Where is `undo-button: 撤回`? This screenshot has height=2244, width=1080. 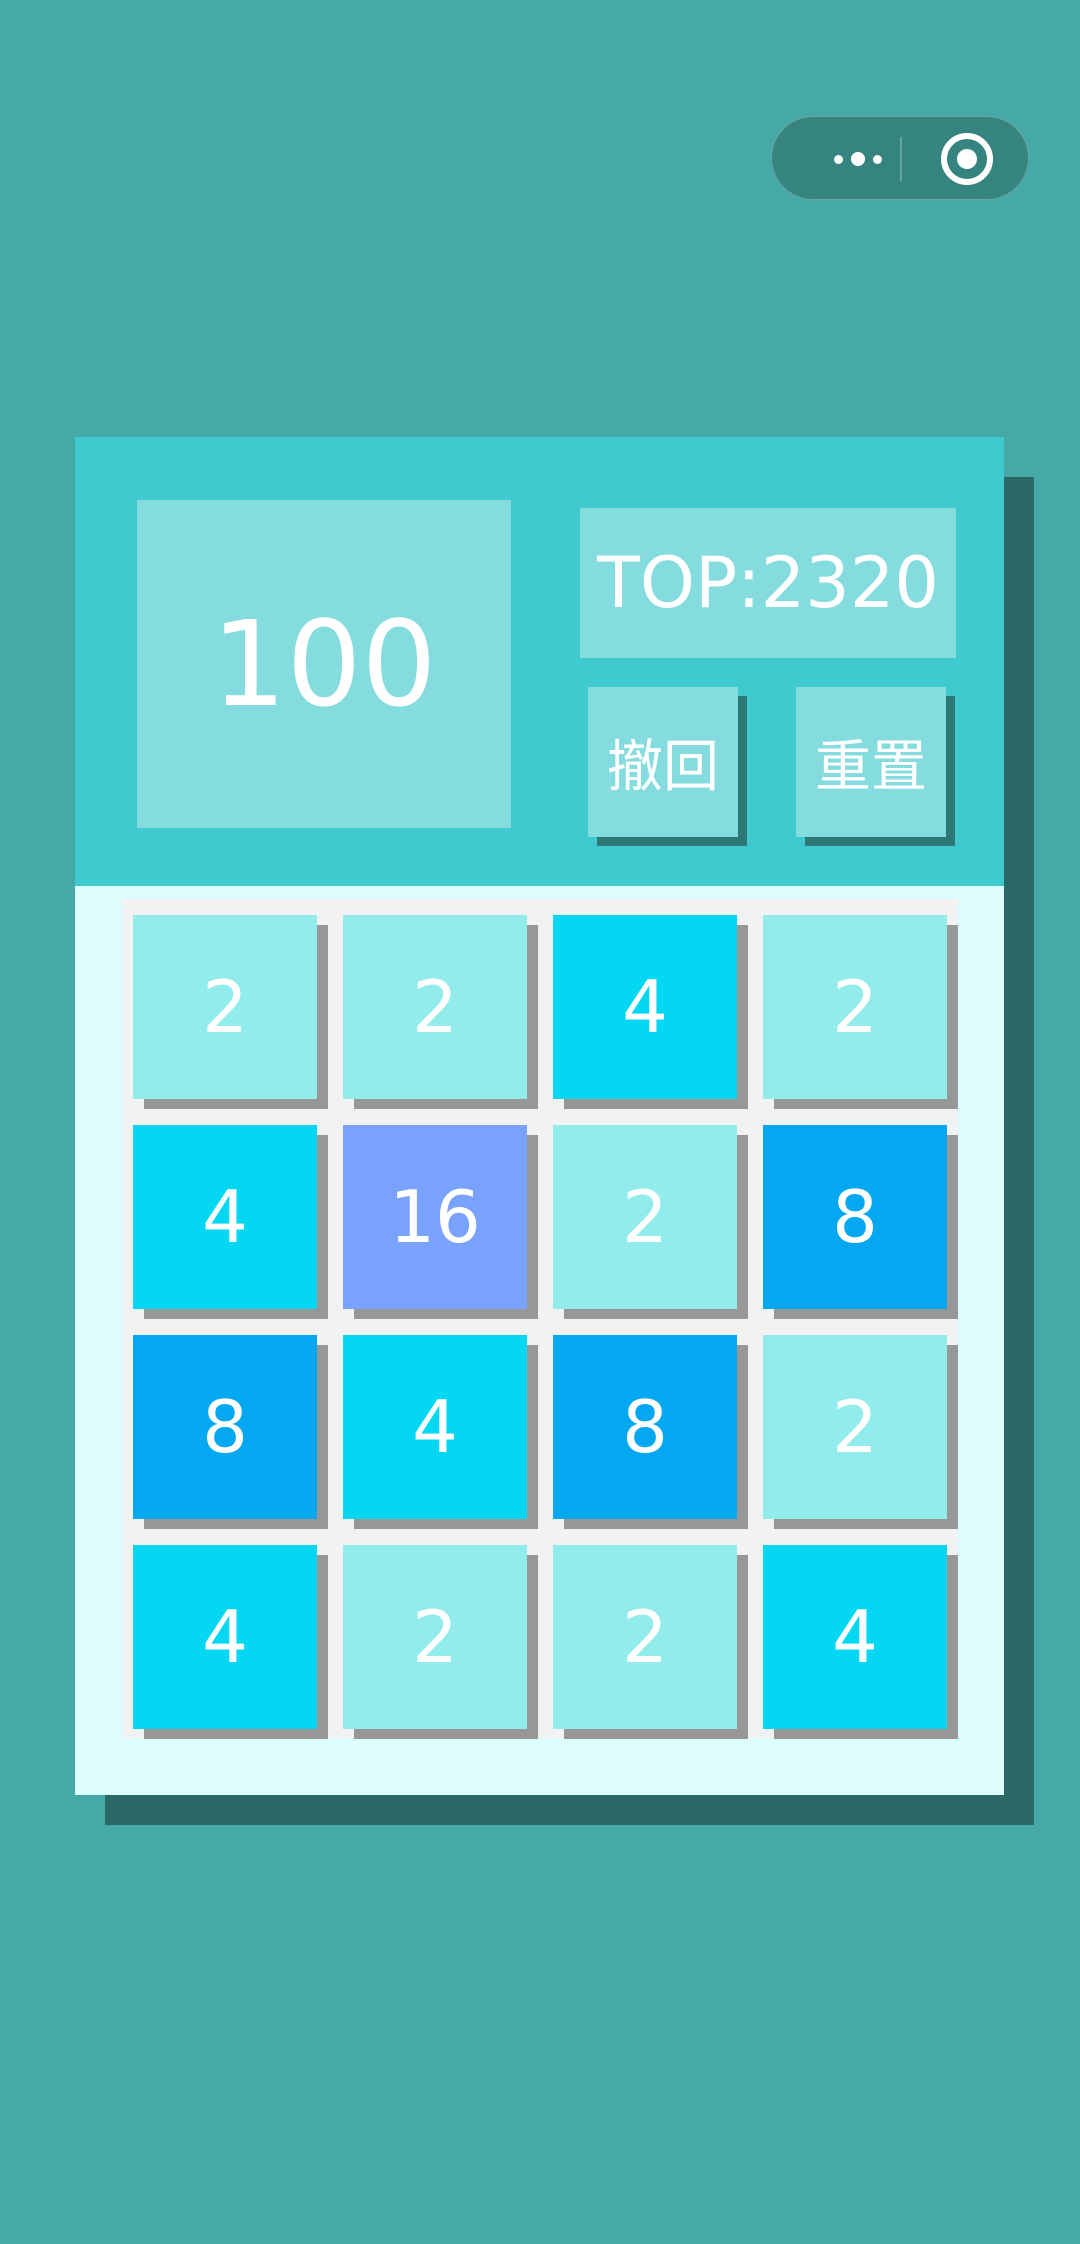 undo-button: 撤回 is located at coordinates (663, 762).